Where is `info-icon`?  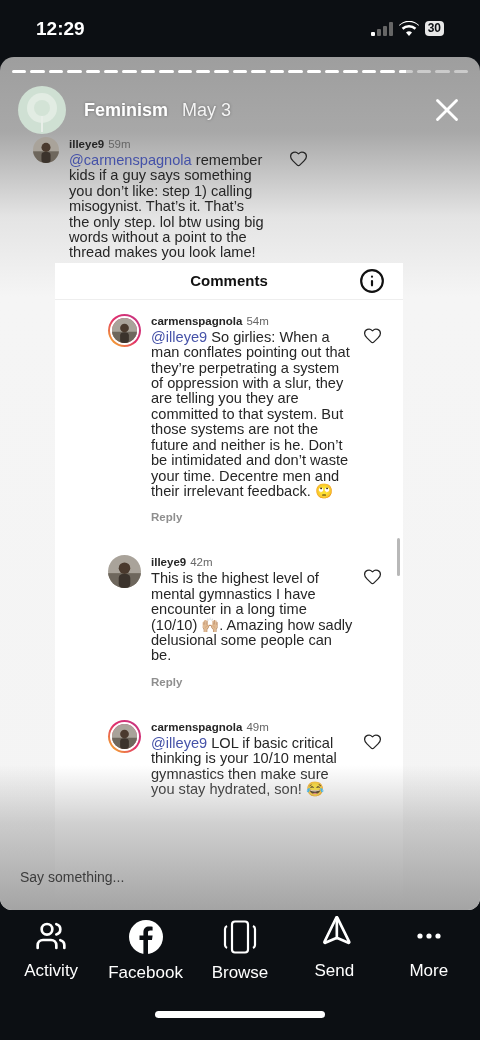 info-icon is located at coordinates (372, 280).